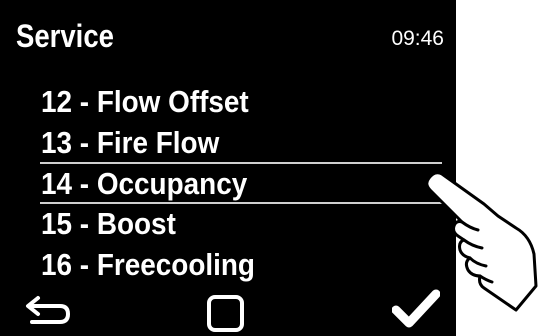 This screenshot has height=336, width=539. I want to click on menu-item-occupancy: 14 - Occupancy, so click(144, 183).